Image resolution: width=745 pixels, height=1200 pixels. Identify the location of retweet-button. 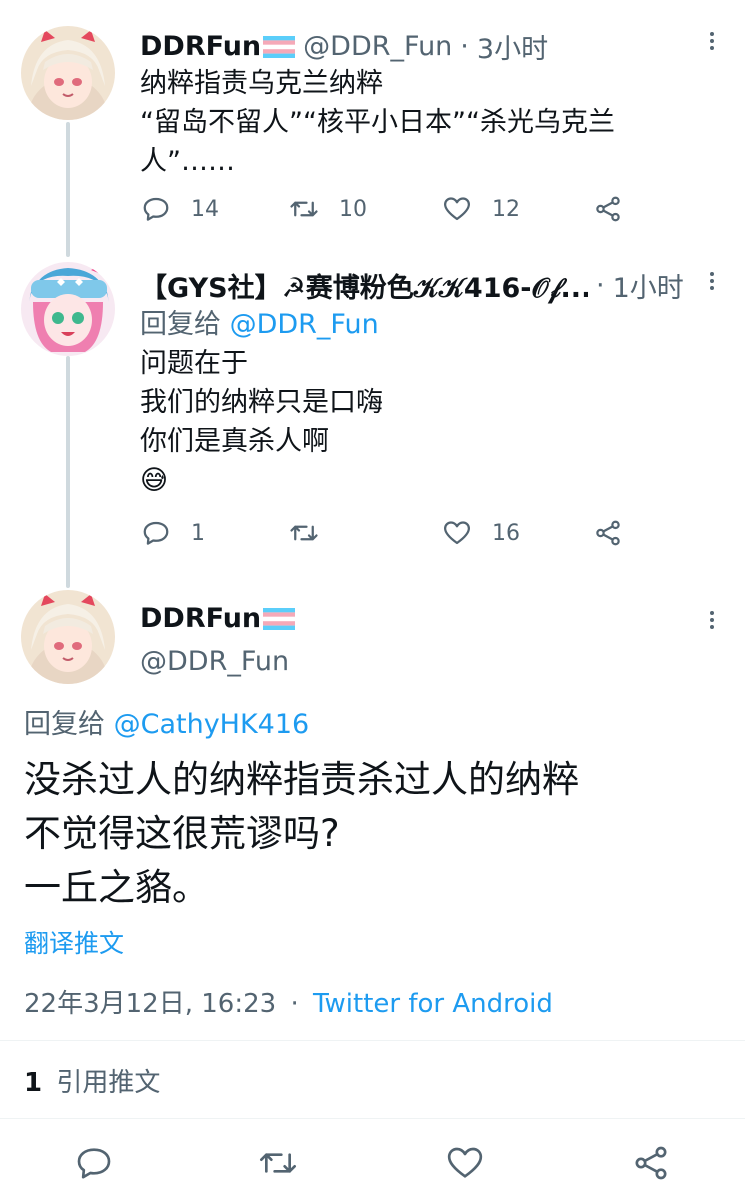
(314, 533).